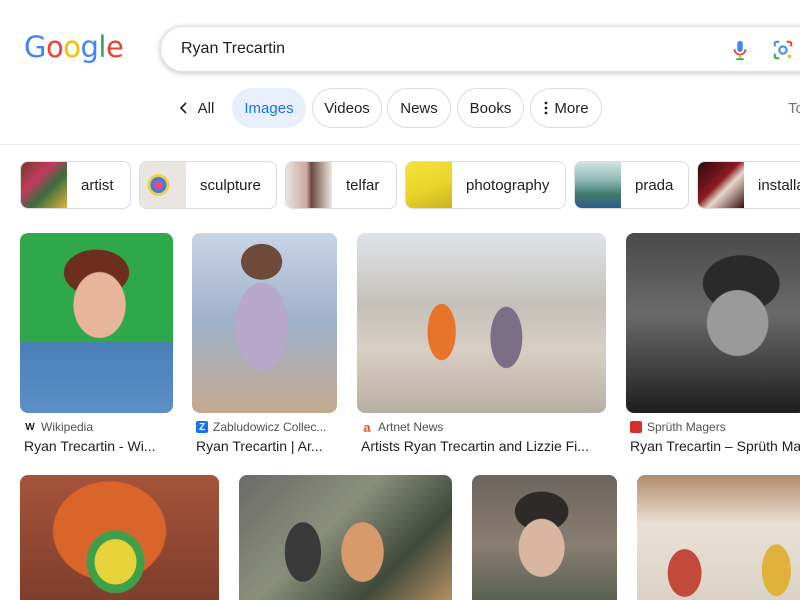  Describe the element at coordinates (508, 185) in the screenshot. I see `chip-label: photography` at that location.